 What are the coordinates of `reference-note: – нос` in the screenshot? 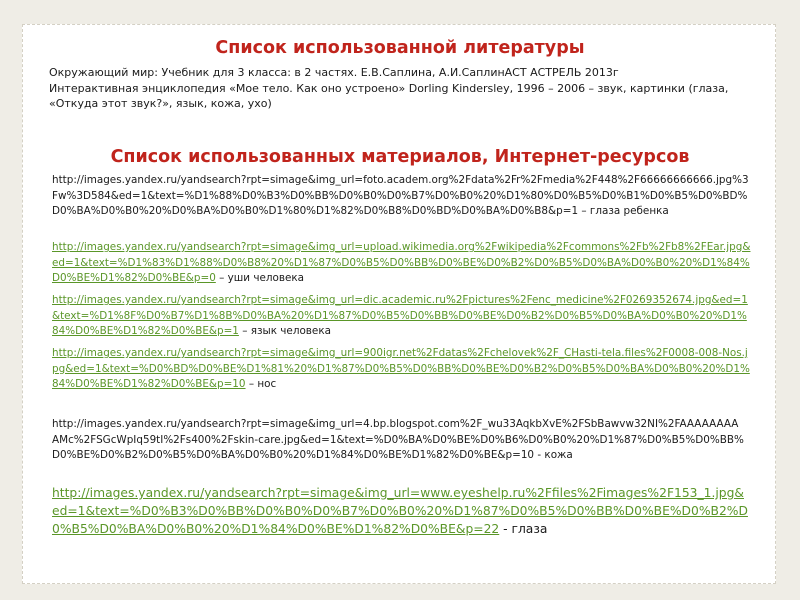 It's located at (261, 384).